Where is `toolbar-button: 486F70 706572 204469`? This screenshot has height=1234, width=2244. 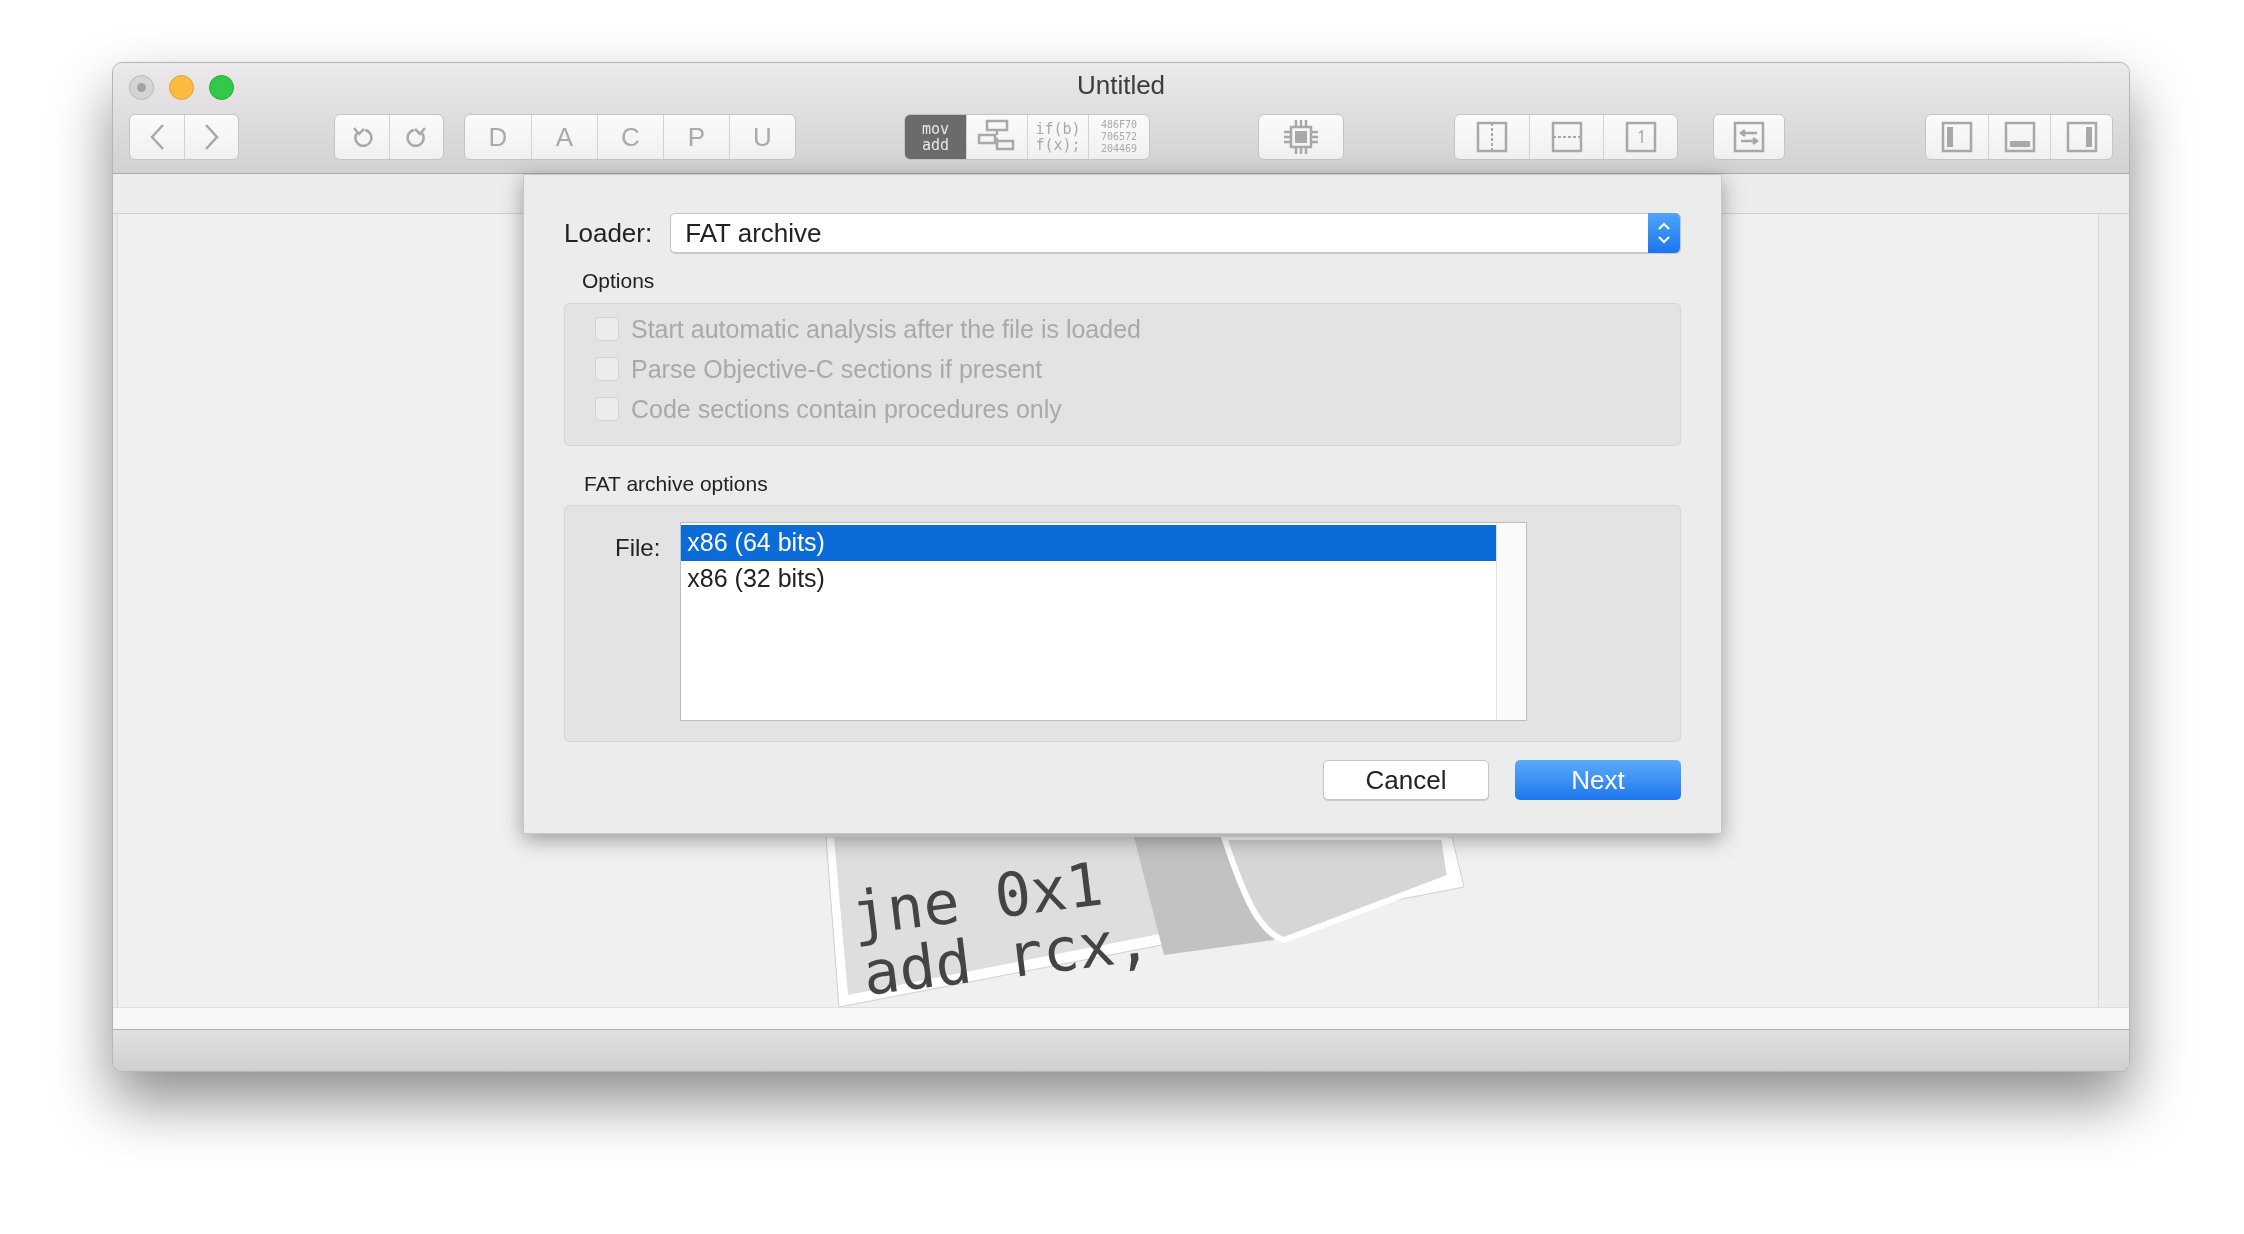 toolbar-button: 486F70 706572 204469 is located at coordinates (1118, 137).